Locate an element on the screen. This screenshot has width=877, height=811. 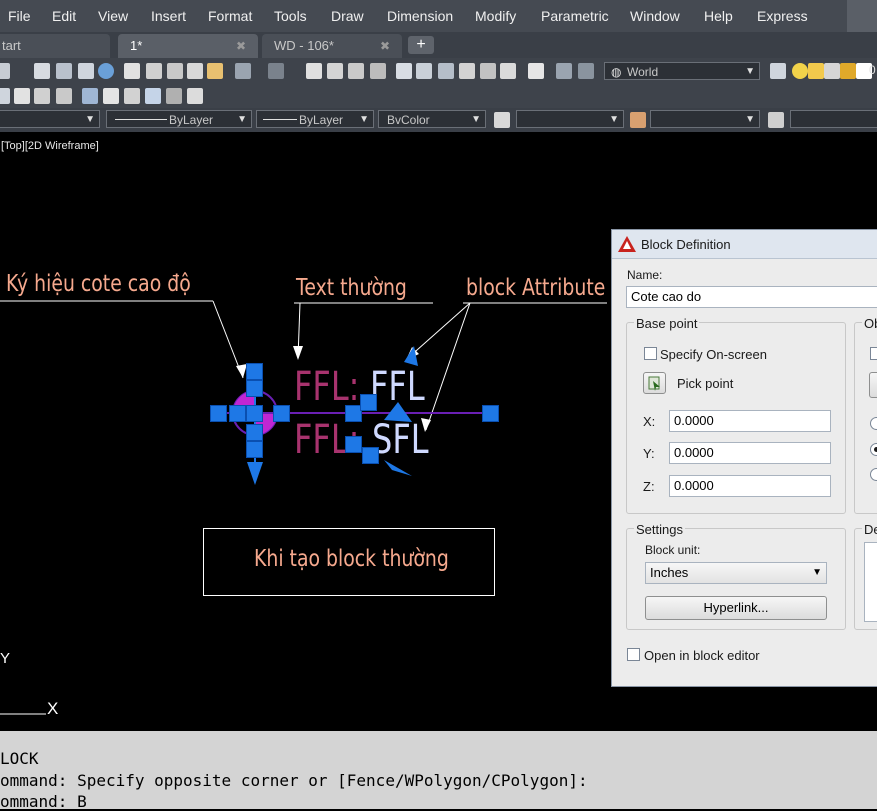
select-objects-button is located at coordinates (873, 385).